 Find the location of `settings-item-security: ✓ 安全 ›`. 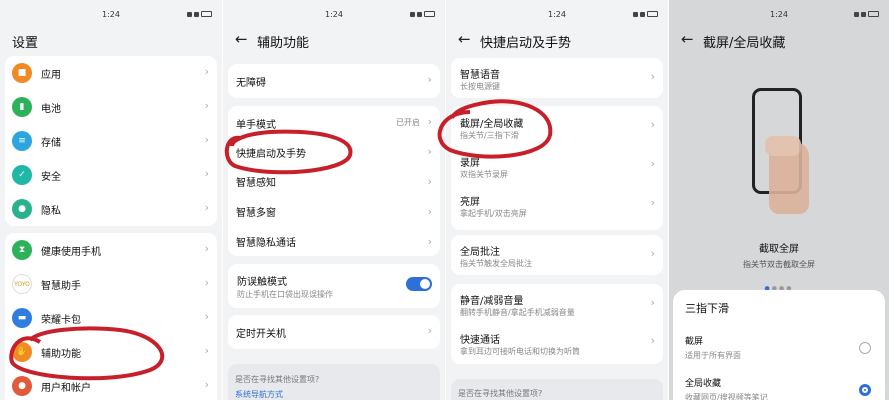

settings-item-security: ✓ 安全 › is located at coordinates (111, 175).